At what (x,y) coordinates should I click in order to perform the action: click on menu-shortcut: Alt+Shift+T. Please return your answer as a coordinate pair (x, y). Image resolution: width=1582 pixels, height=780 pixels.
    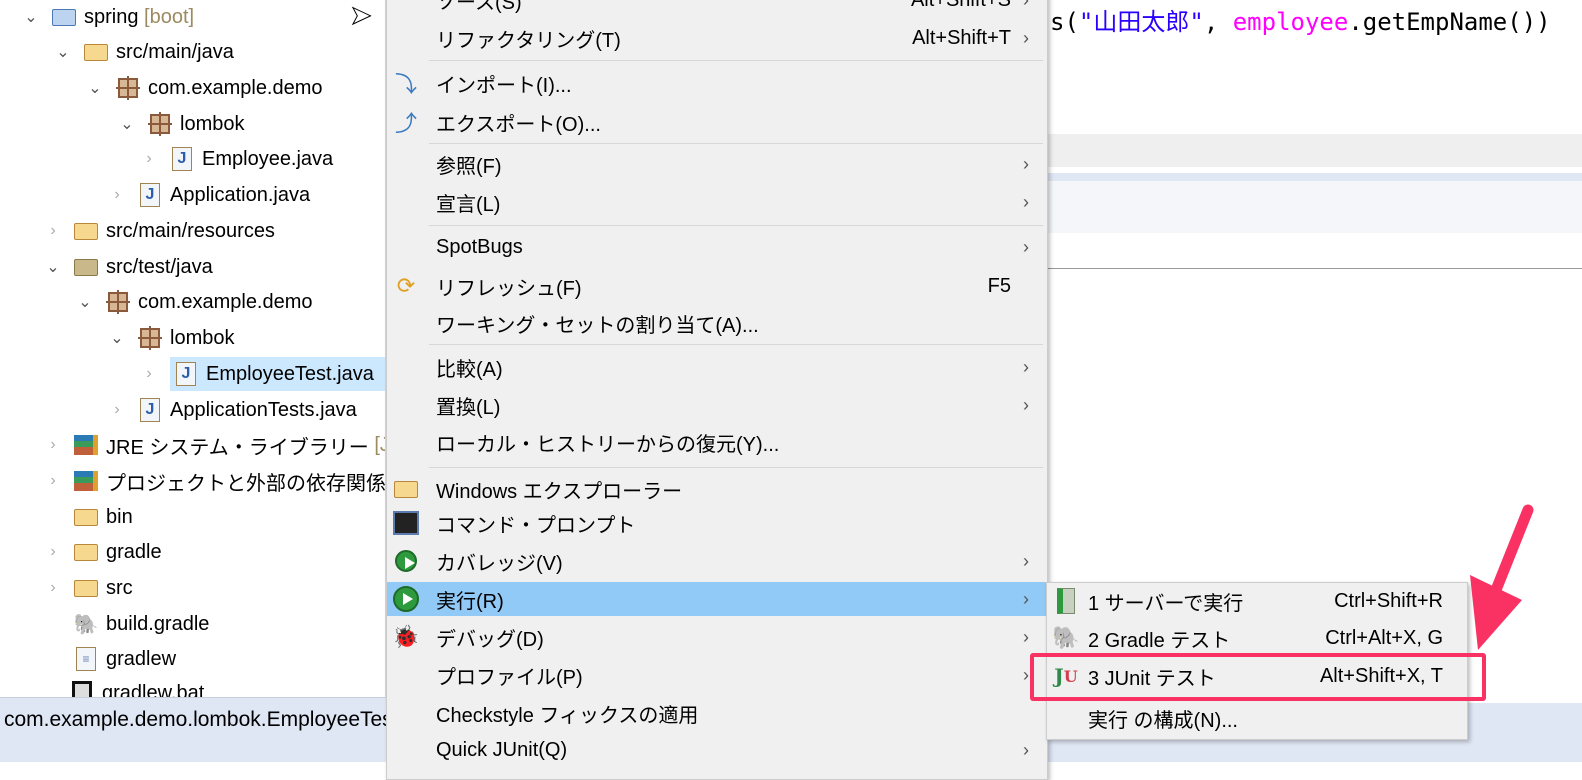
    Looking at the image, I should click on (961, 37).